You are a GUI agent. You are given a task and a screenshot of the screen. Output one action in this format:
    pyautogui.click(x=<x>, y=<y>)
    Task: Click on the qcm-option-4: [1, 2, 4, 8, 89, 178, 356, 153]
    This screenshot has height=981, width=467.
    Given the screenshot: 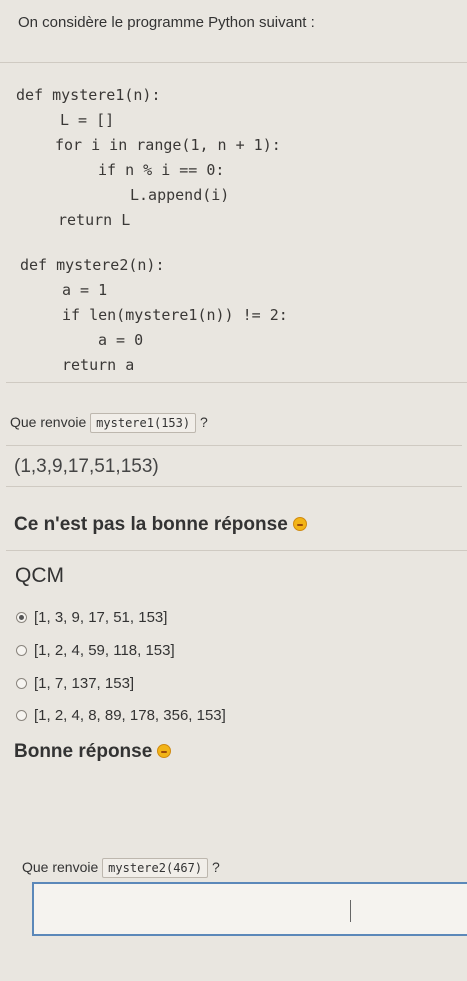 What is the action you would take?
    pyautogui.click(x=121, y=715)
    